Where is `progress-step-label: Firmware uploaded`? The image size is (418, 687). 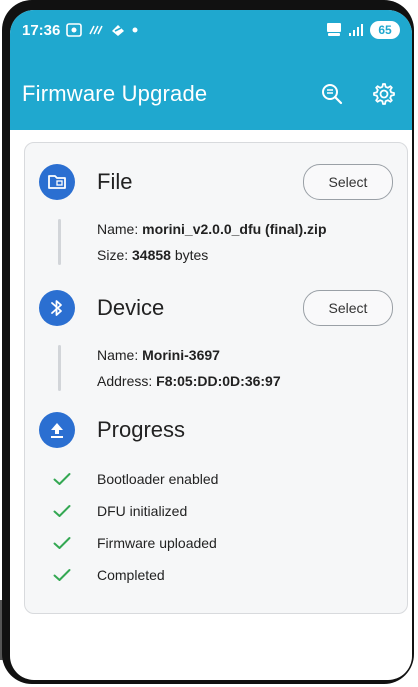 progress-step-label: Firmware uploaded is located at coordinates (157, 543).